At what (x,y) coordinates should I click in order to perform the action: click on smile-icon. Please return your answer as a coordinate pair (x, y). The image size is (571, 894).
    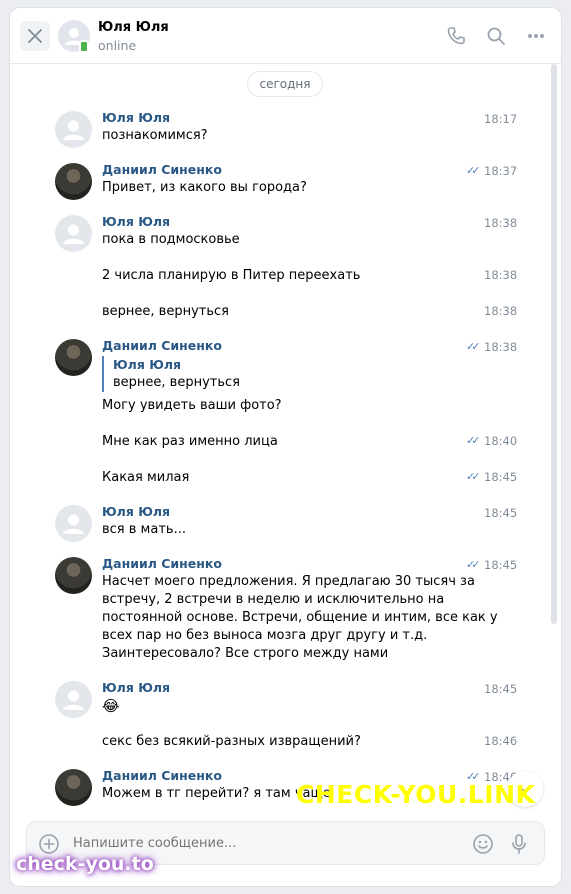
    Looking at the image, I should click on (483, 844).